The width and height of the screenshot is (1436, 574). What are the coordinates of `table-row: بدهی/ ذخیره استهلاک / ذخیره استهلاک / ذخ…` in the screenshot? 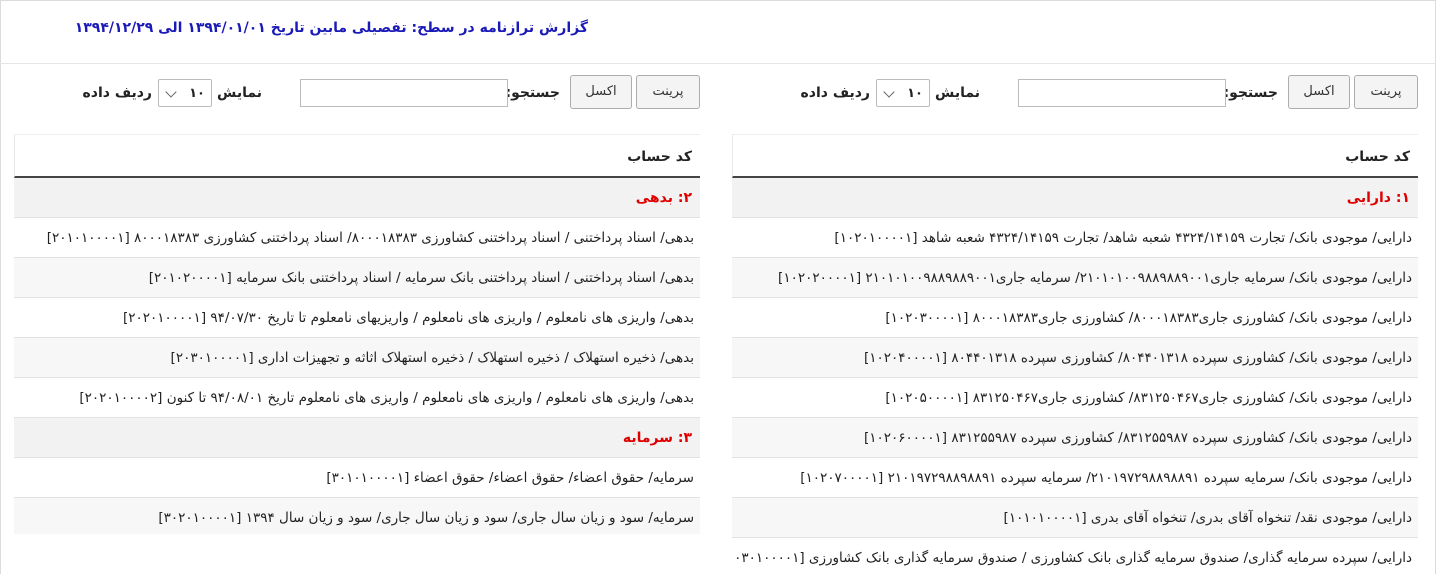 It's located at (357, 358).